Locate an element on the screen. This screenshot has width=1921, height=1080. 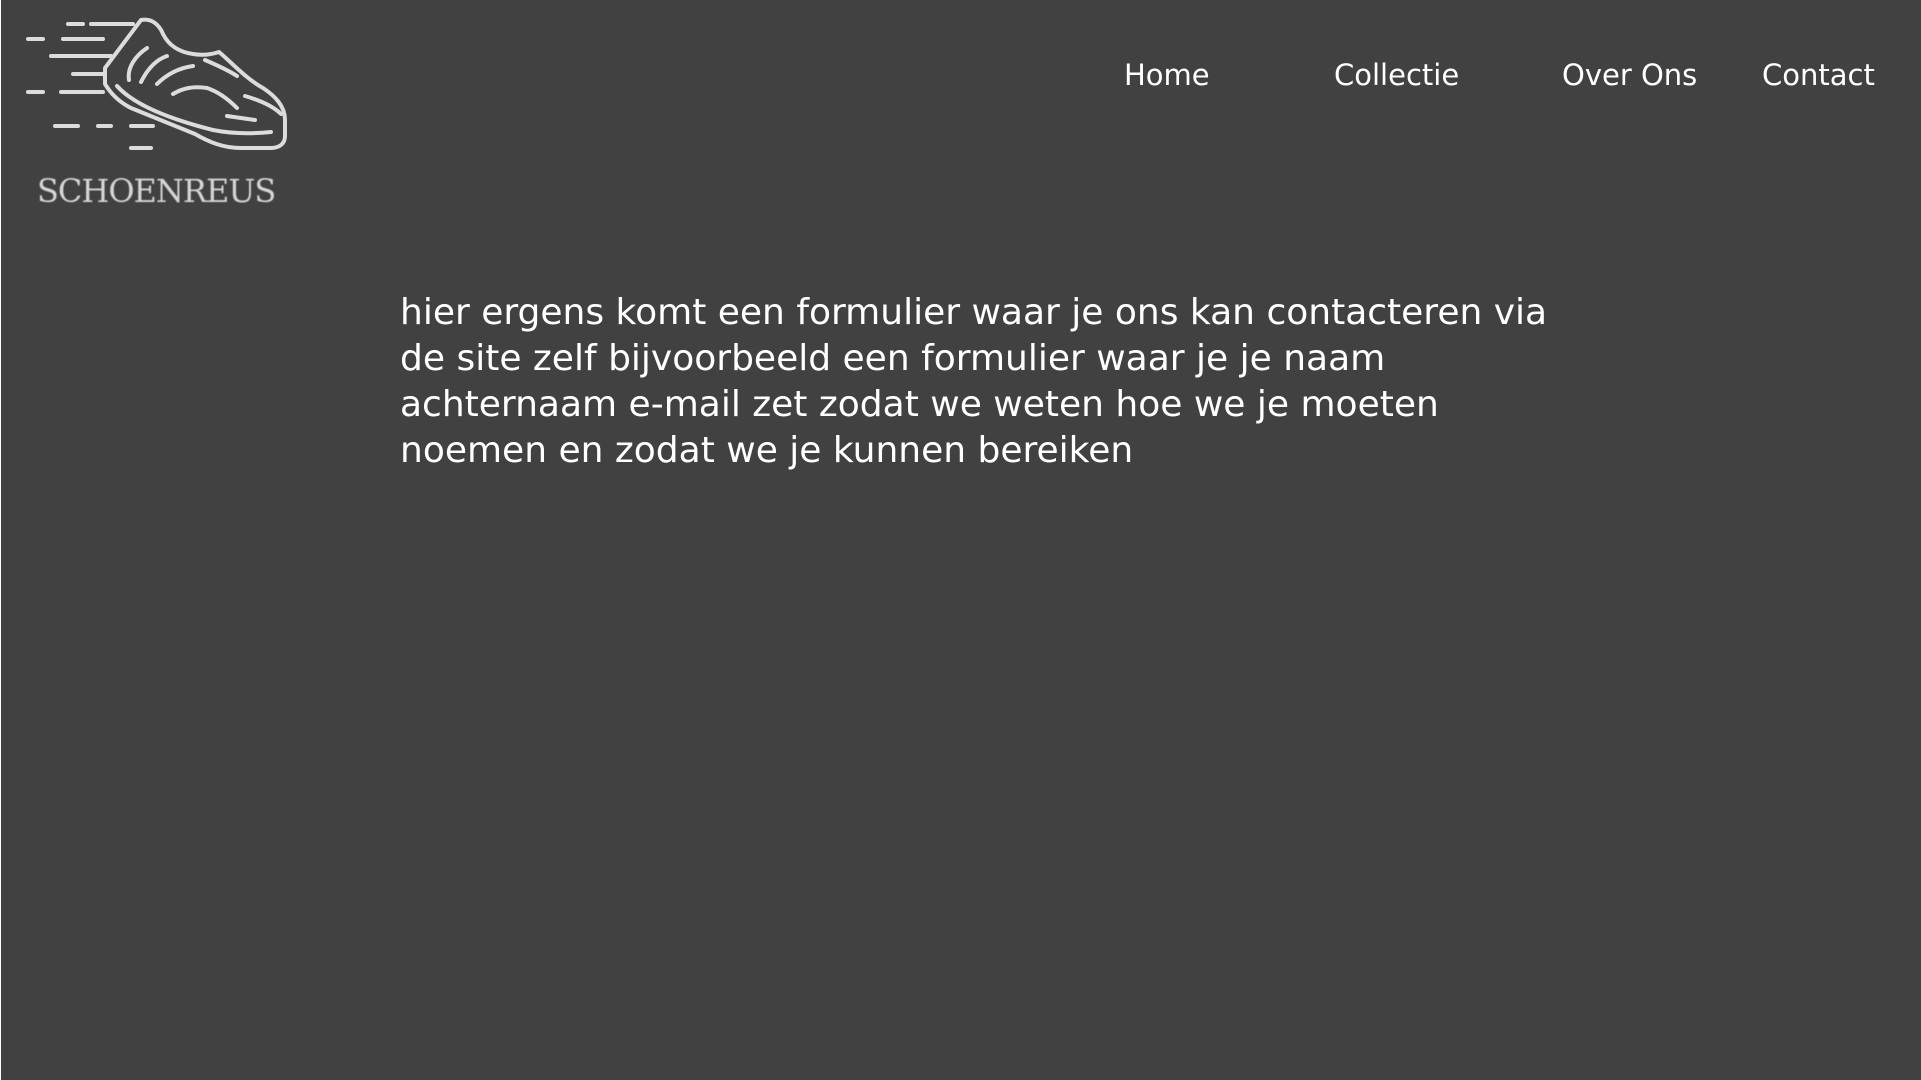
brand-name: SCHOENREUS is located at coordinates (156, 191).